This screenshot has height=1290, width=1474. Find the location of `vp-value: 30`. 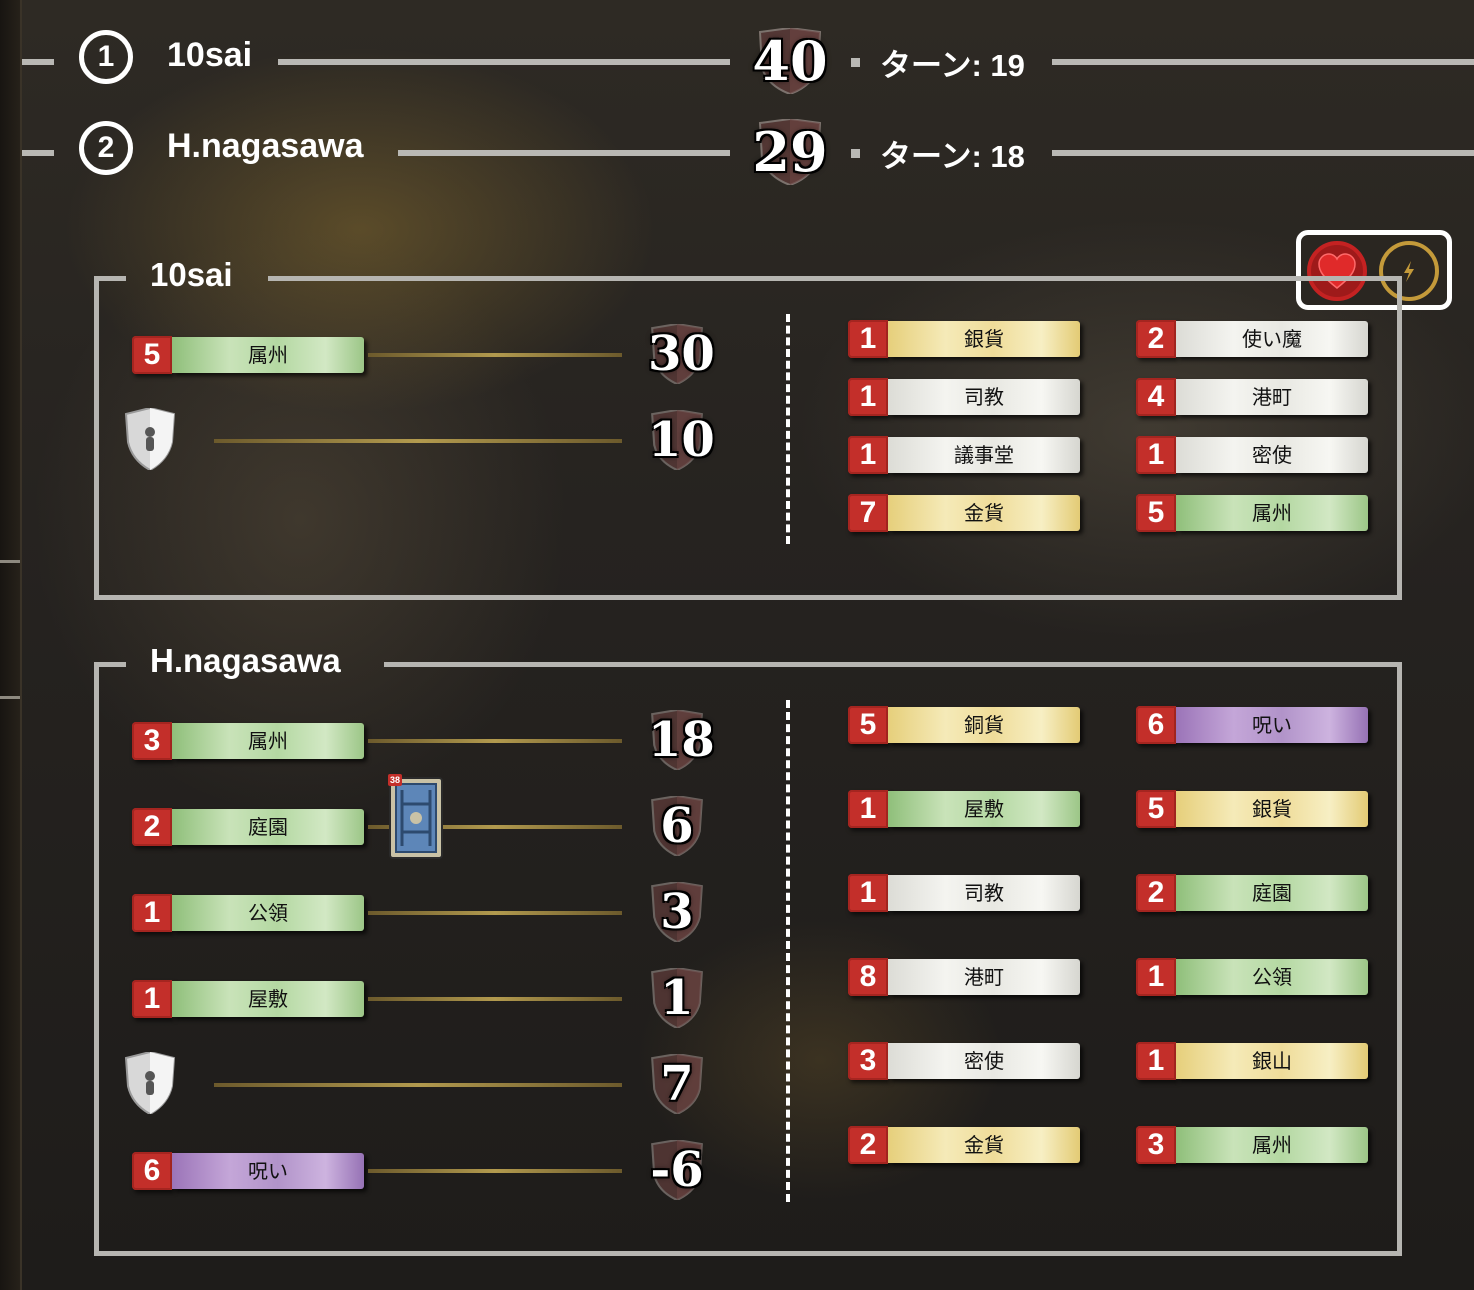

vp-value: 30 is located at coordinates (681, 354).